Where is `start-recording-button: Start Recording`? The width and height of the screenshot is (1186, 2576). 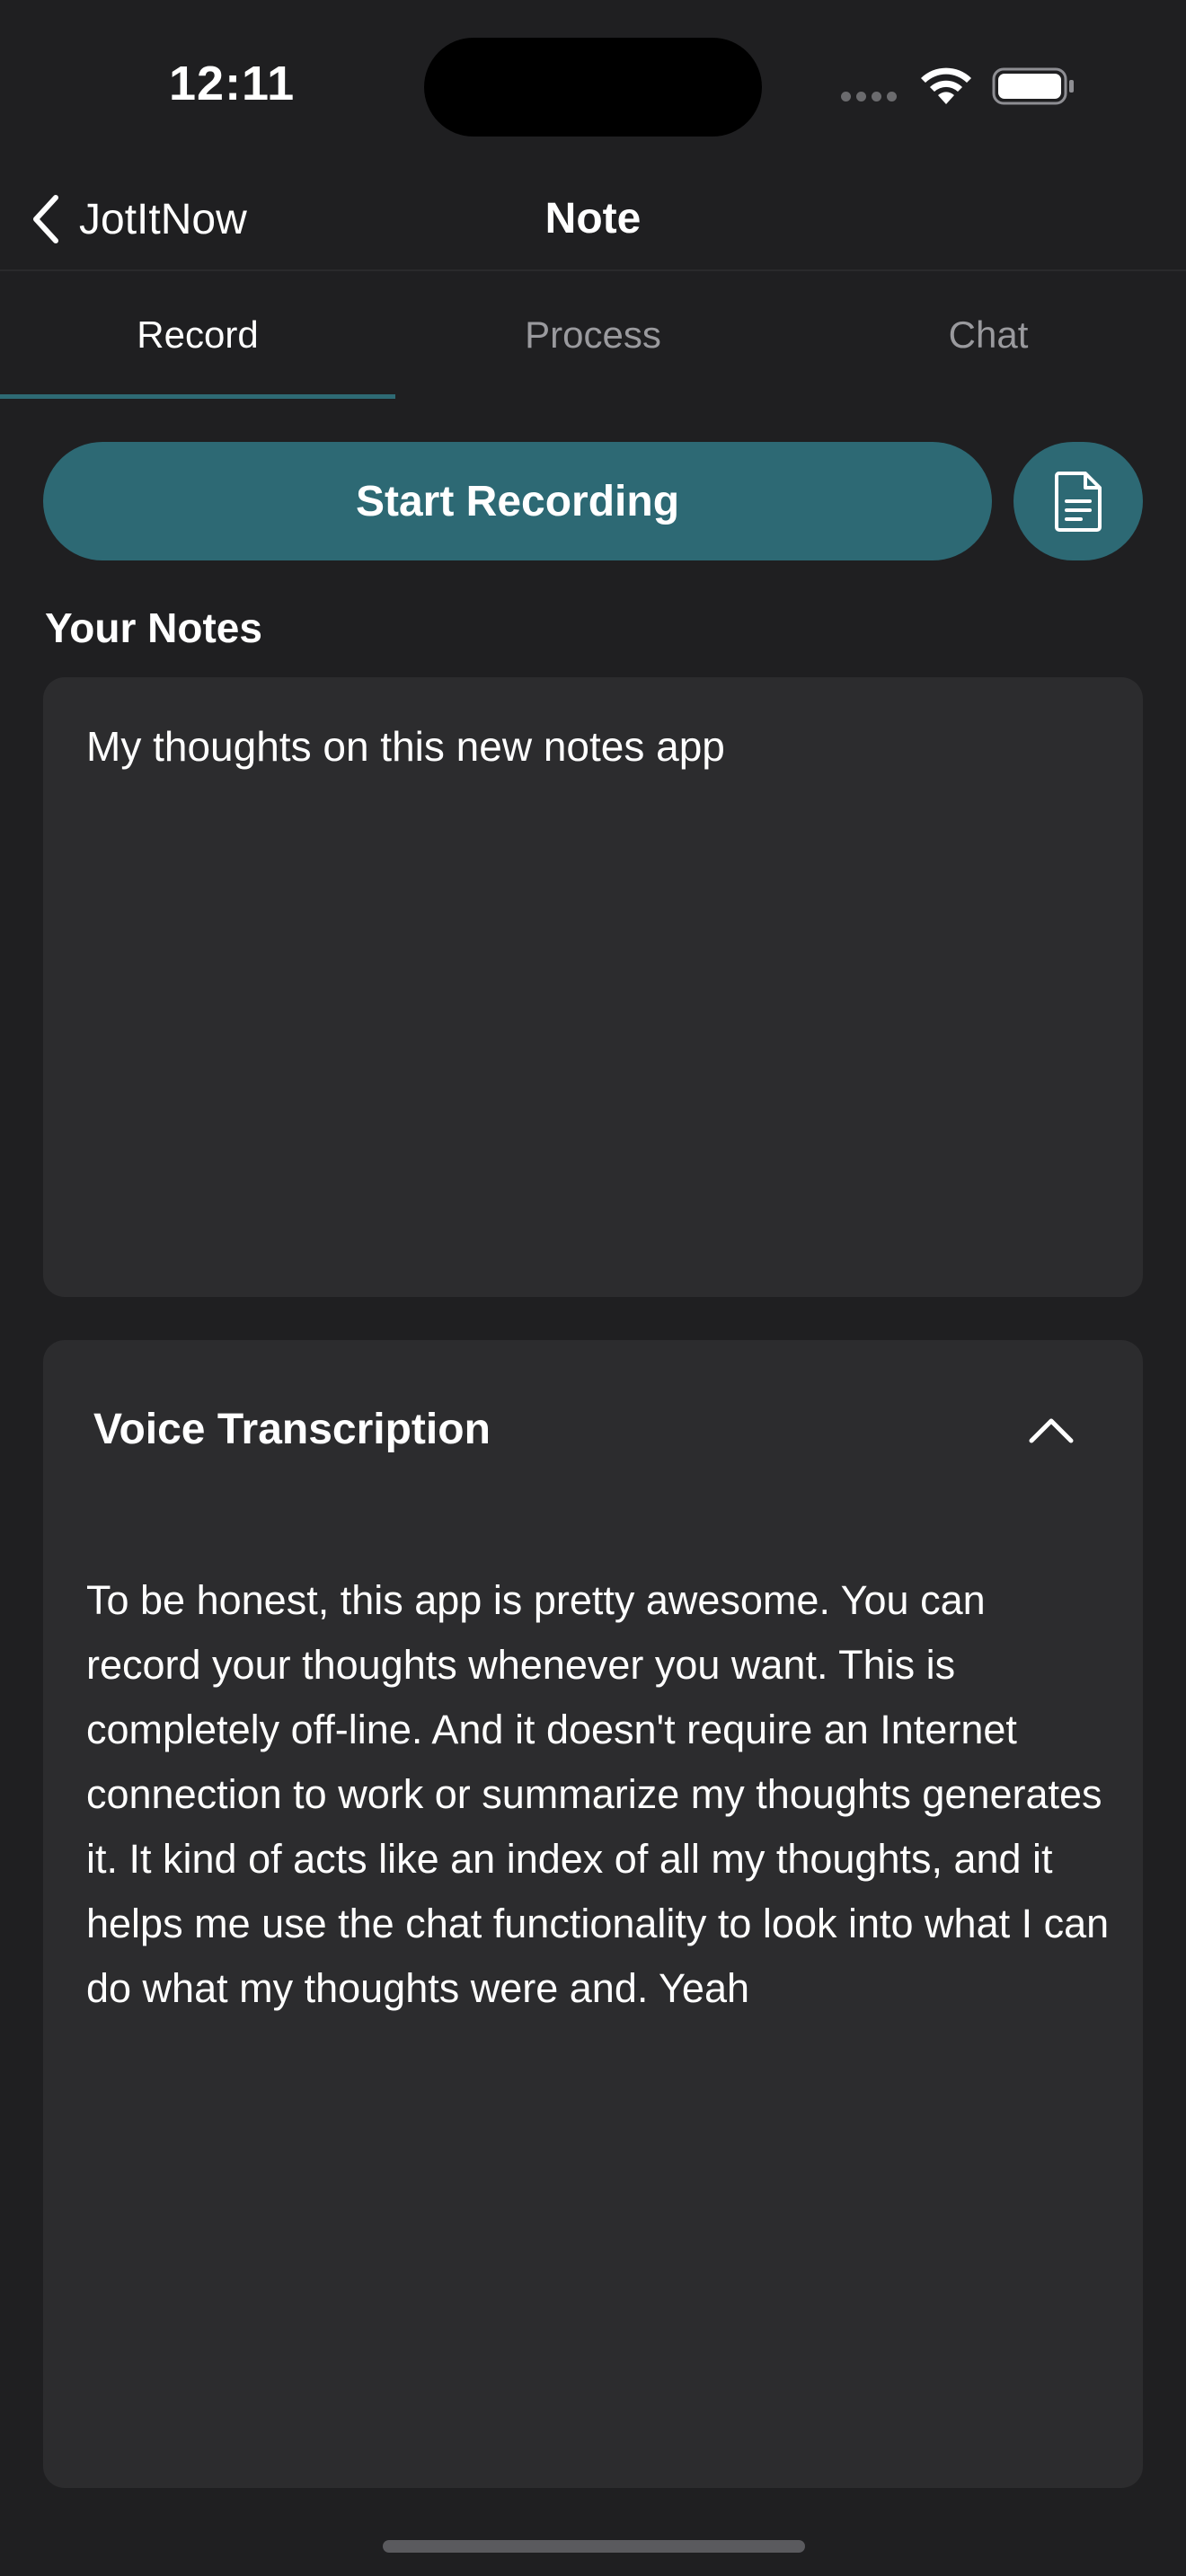 start-recording-button: Start Recording is located at coordinates (517, 501).